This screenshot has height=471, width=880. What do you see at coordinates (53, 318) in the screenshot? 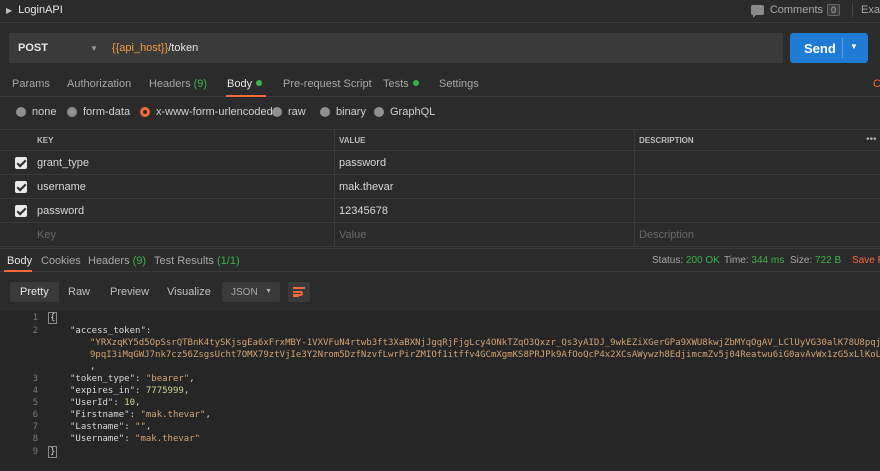
I see `code-line: {` at bounding box center [53, 318].